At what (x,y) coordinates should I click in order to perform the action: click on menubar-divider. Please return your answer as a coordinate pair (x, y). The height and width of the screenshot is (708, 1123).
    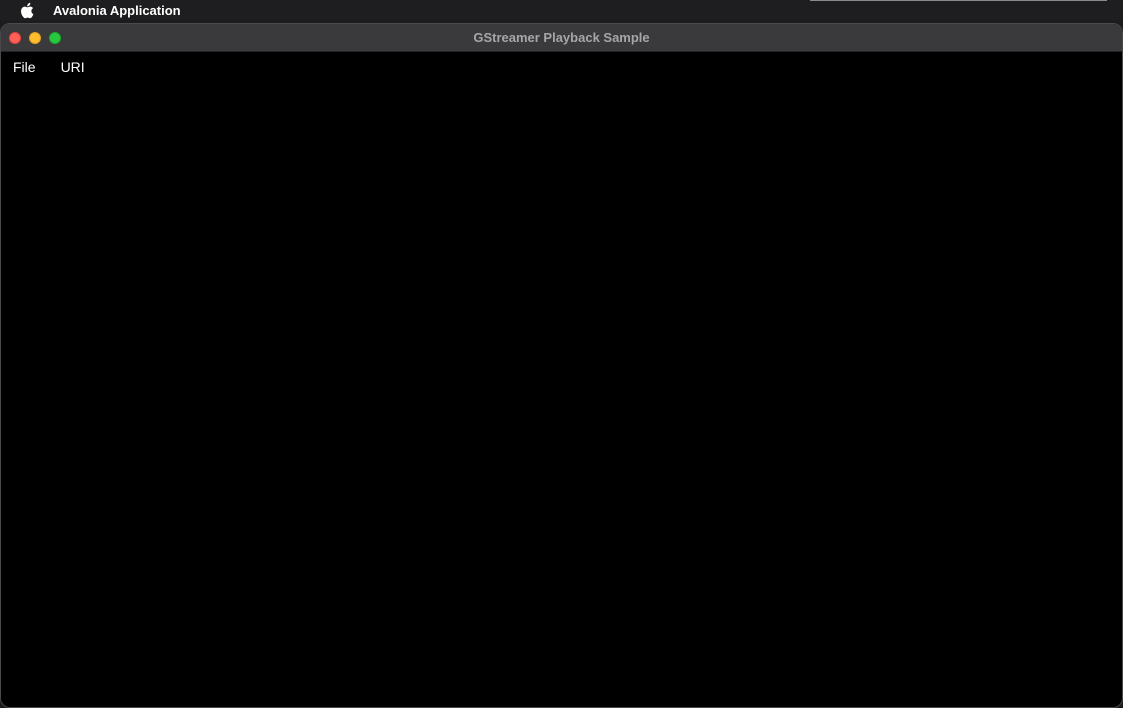
    Looking at the image, I should click on (958, 0).